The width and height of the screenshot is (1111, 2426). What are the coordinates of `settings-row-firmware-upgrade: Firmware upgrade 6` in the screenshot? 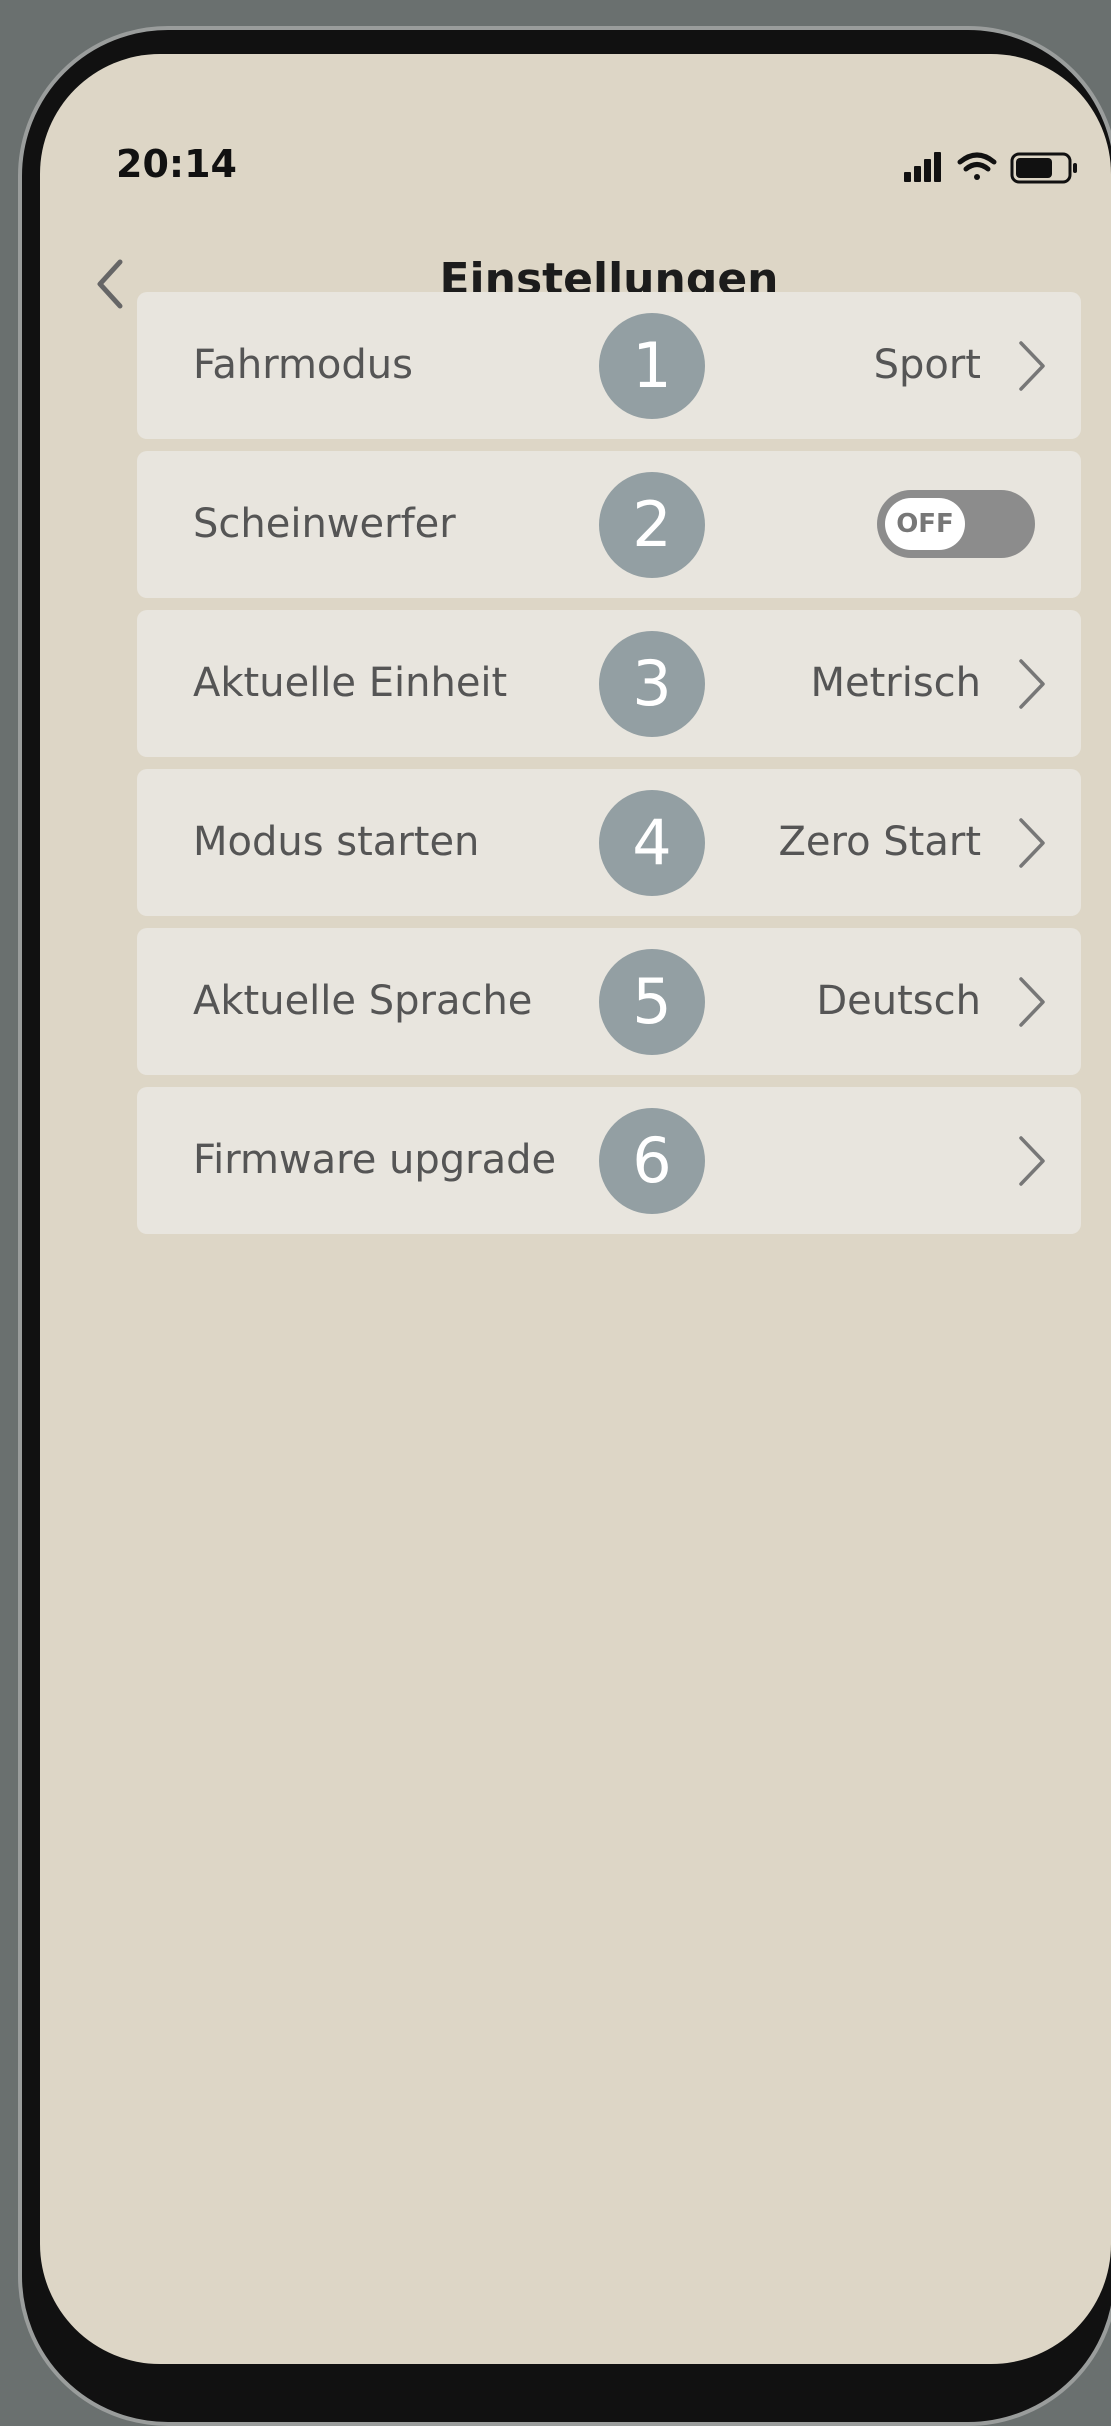 It's located at (609, 1160).